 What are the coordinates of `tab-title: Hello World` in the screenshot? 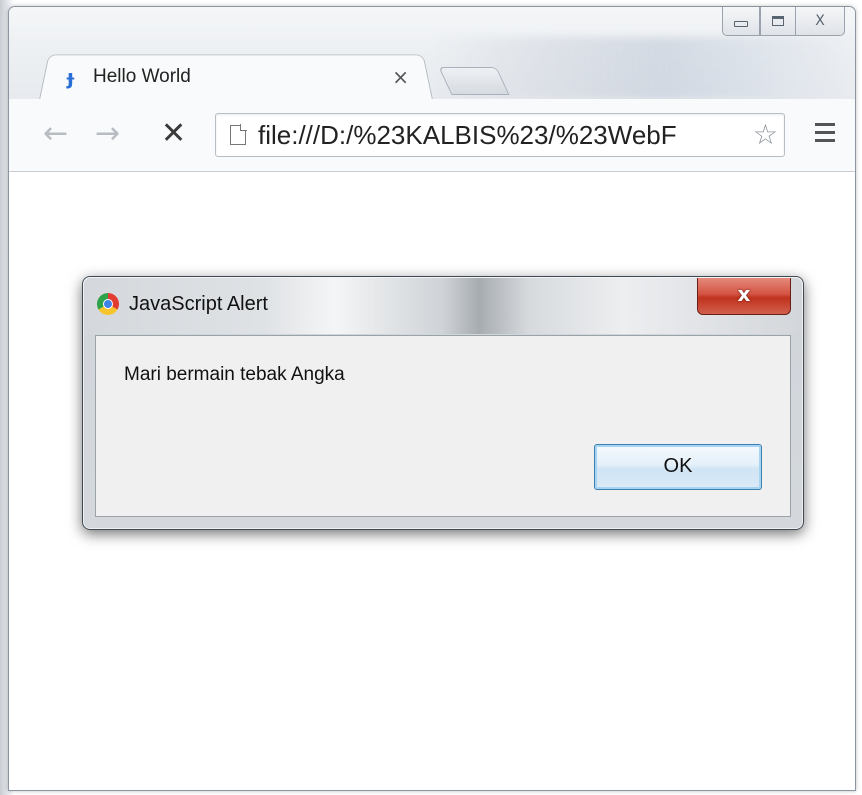 It's located at (142, 76).